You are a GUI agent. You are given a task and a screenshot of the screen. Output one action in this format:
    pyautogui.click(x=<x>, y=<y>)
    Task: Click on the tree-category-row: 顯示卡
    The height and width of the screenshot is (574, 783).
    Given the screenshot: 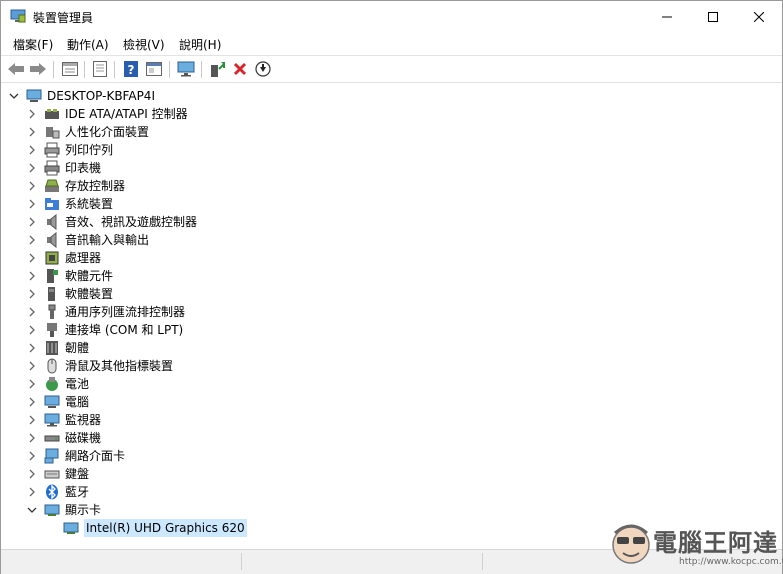 What is the action you would take?
    pyautogui.click(x=64, y=510)
    